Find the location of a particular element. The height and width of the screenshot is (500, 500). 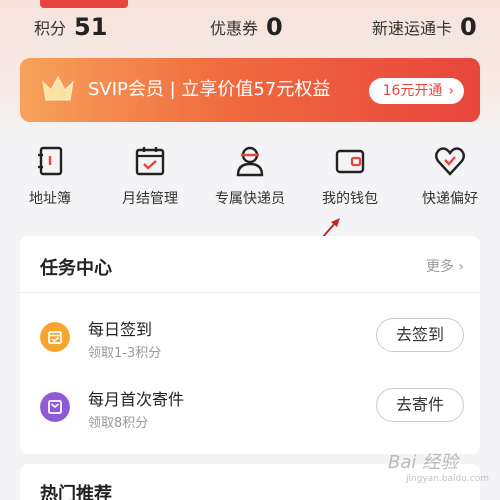

watermark-sub: jingyan.baidu.com is located at coordinates (448, 479).